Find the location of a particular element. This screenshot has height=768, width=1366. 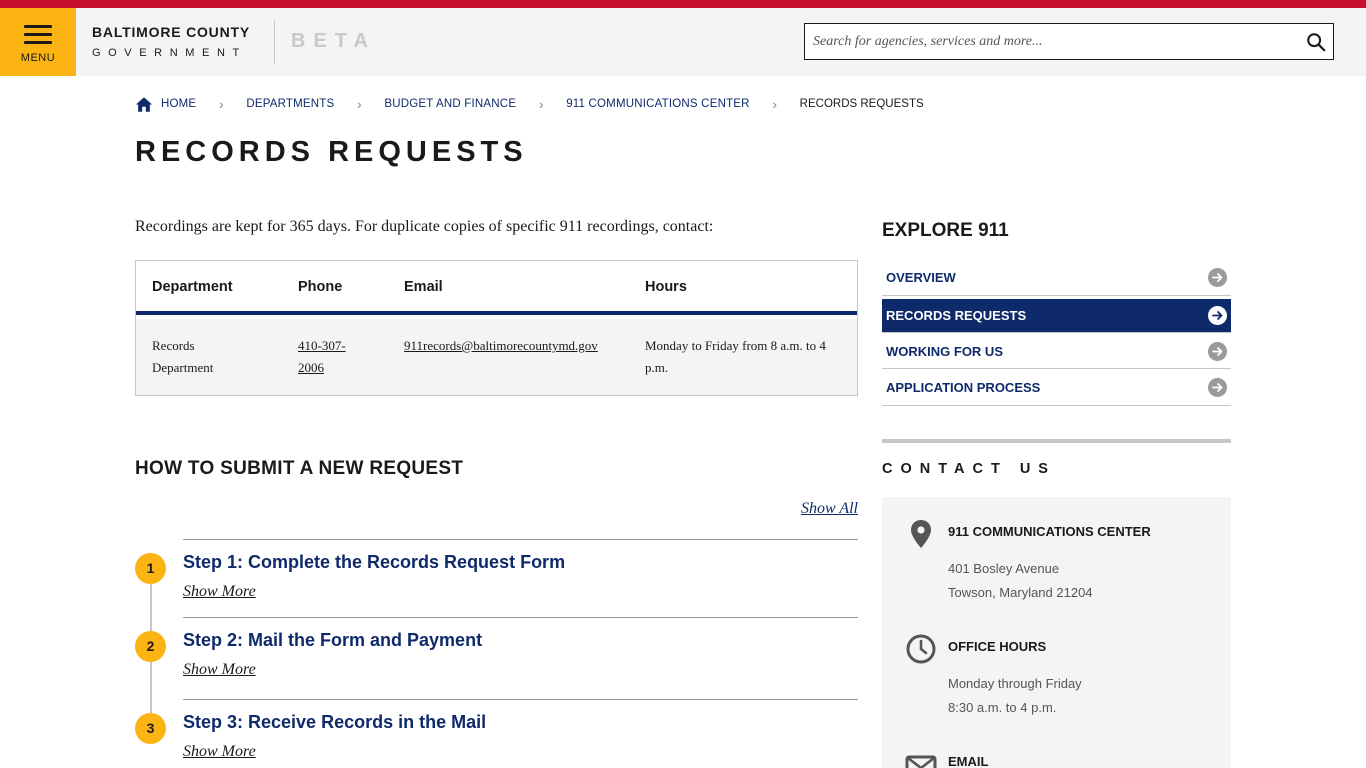

step-number-badge: 1 is located at coordinates (150, 568).